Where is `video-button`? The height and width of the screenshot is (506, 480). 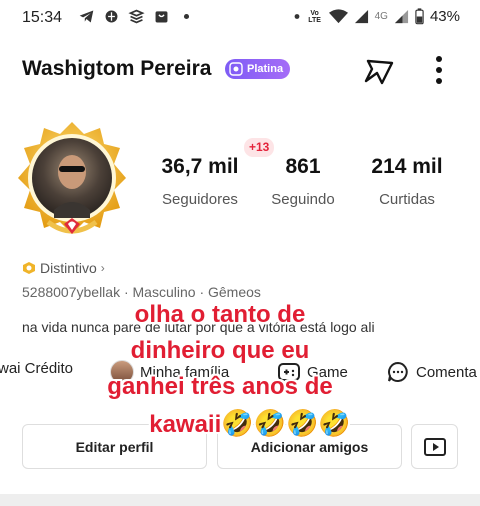 video-button is located at coordinates (434, 446).